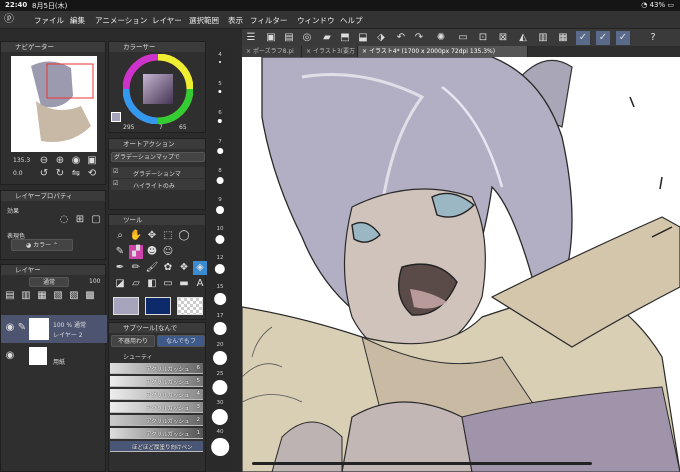  I want to click on transparent-color-box, so click(190, 306).